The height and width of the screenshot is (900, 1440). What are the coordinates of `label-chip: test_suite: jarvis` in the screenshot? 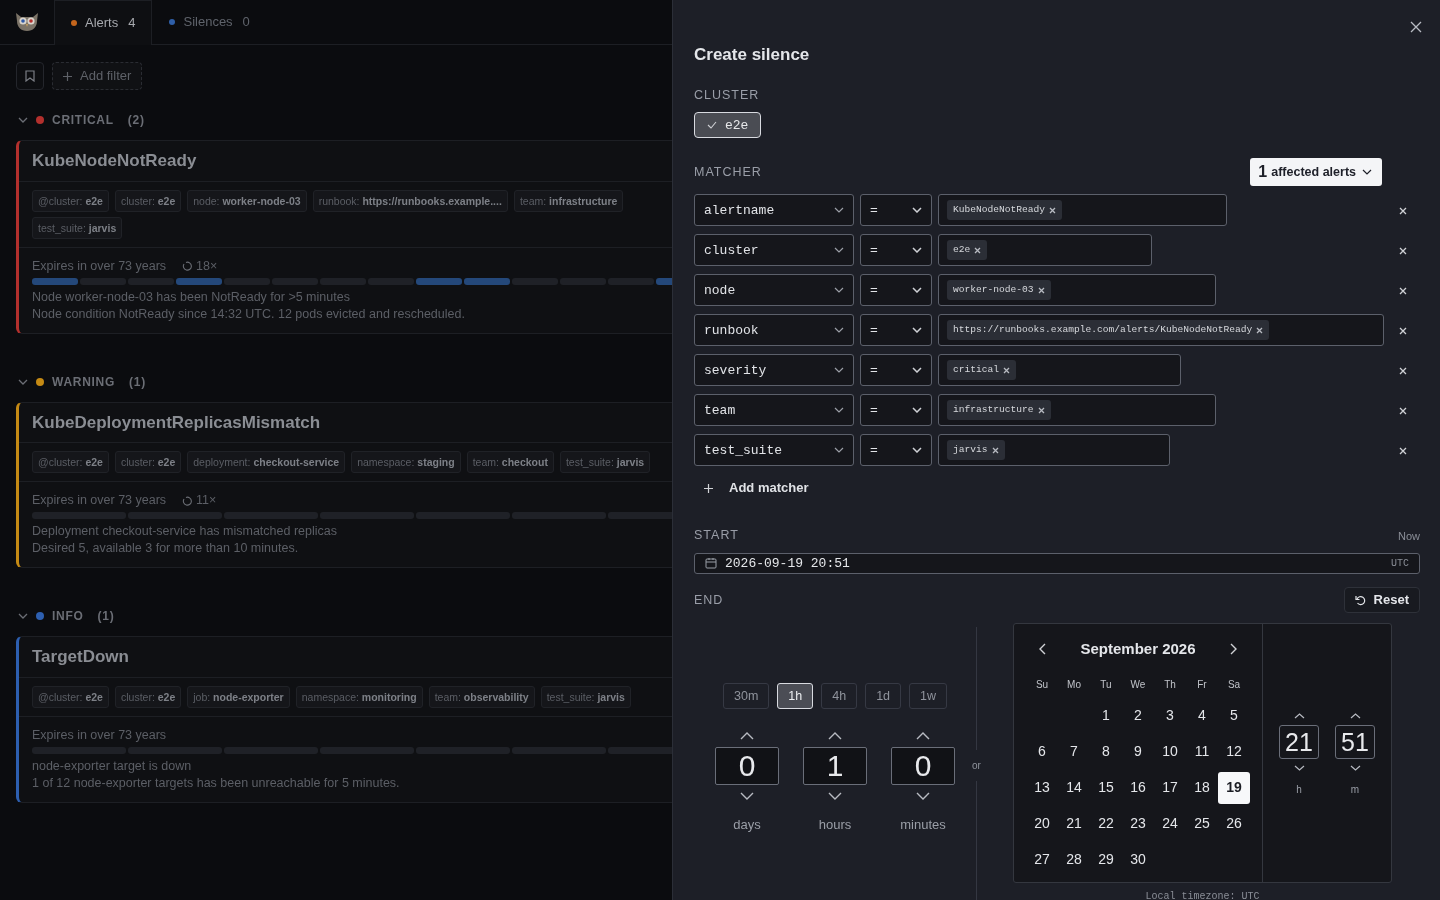 It's located at (585, 696).